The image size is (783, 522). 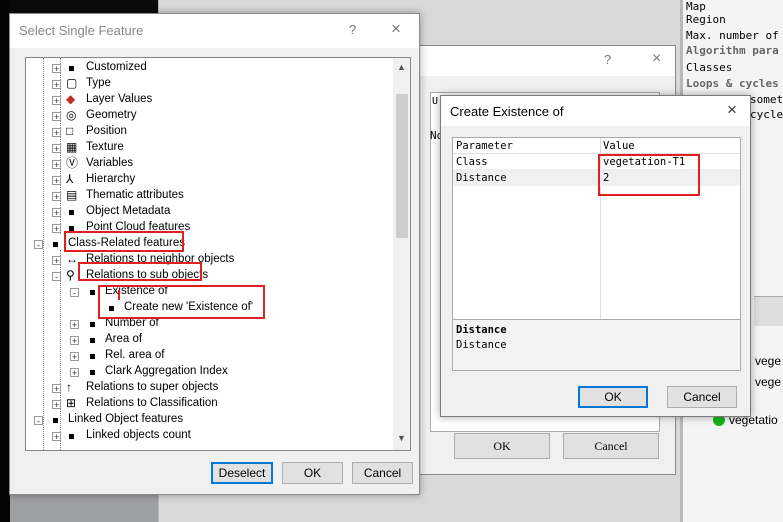 I want to click on tree-item: + ↑ Relations to super objects, so click(x=209, y=388).